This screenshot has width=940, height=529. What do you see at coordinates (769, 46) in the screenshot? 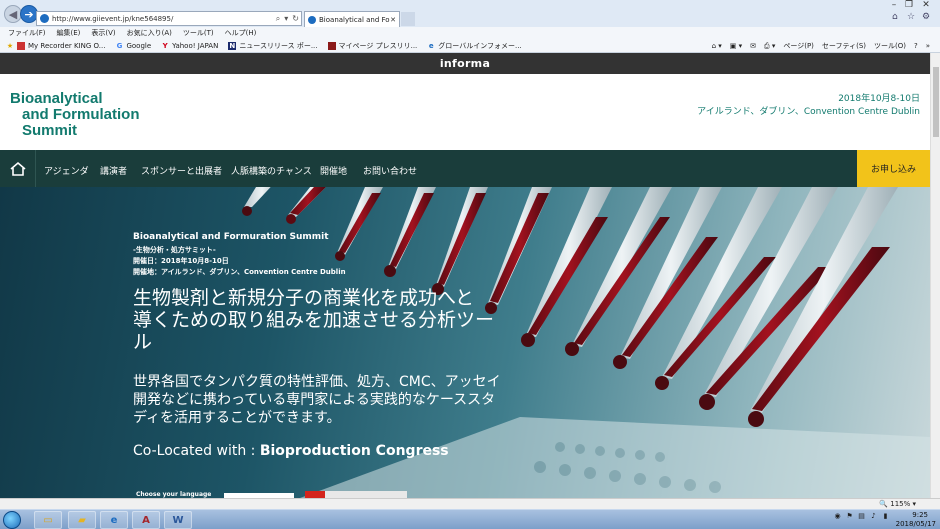
I see `cmd-print-icon: ⎙ ▾` at bounding box center [769, 46].